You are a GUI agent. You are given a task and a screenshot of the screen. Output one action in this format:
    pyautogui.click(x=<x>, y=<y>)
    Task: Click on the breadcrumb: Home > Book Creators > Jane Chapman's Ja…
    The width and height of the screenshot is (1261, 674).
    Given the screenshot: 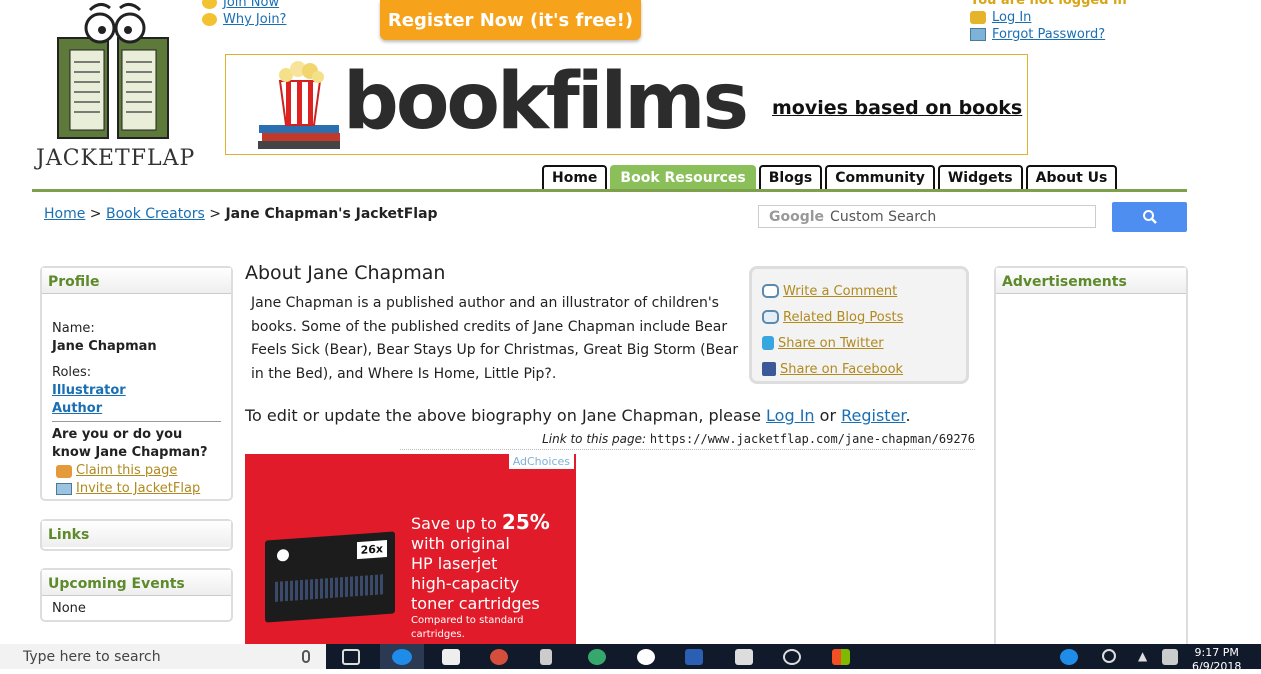 What is the action you would take?
    pyautogui.click(x=241, y=214)
    